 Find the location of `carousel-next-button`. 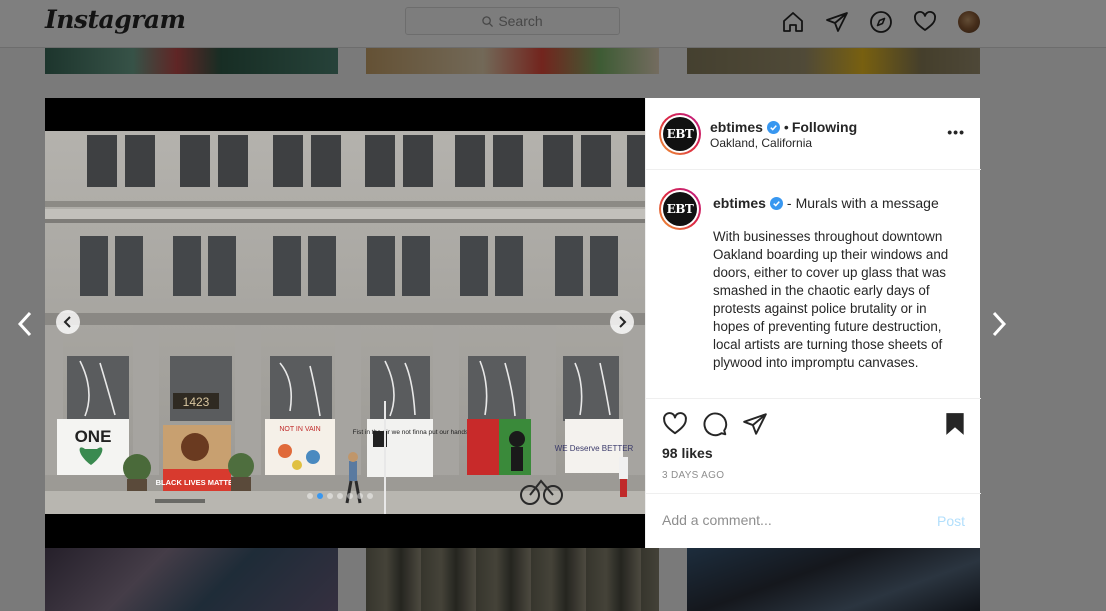

carousel-next-button is located at coordinates (622, 322).